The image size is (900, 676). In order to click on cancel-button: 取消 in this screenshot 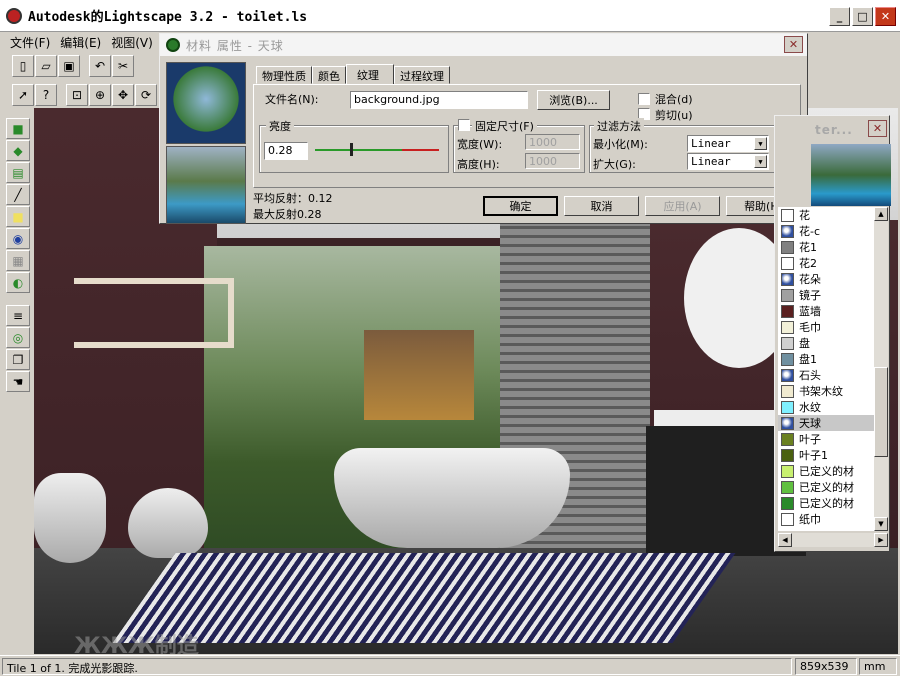, I will do `click(601, 206)`.